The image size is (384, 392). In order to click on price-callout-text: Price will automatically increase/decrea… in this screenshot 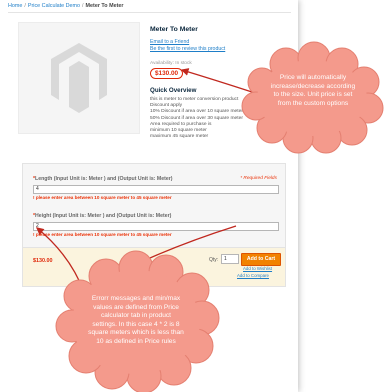, I will do `click(313, 91)`.